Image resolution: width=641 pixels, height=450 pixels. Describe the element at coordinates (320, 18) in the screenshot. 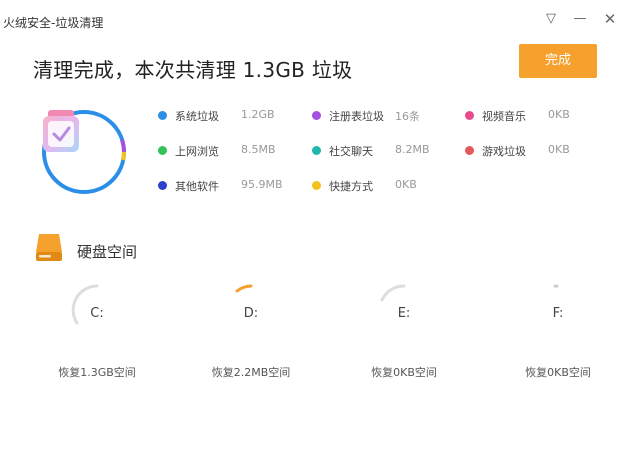

I see `title-bar: 火绒安全-垃圾清理 ▽ — ✕` at that location.